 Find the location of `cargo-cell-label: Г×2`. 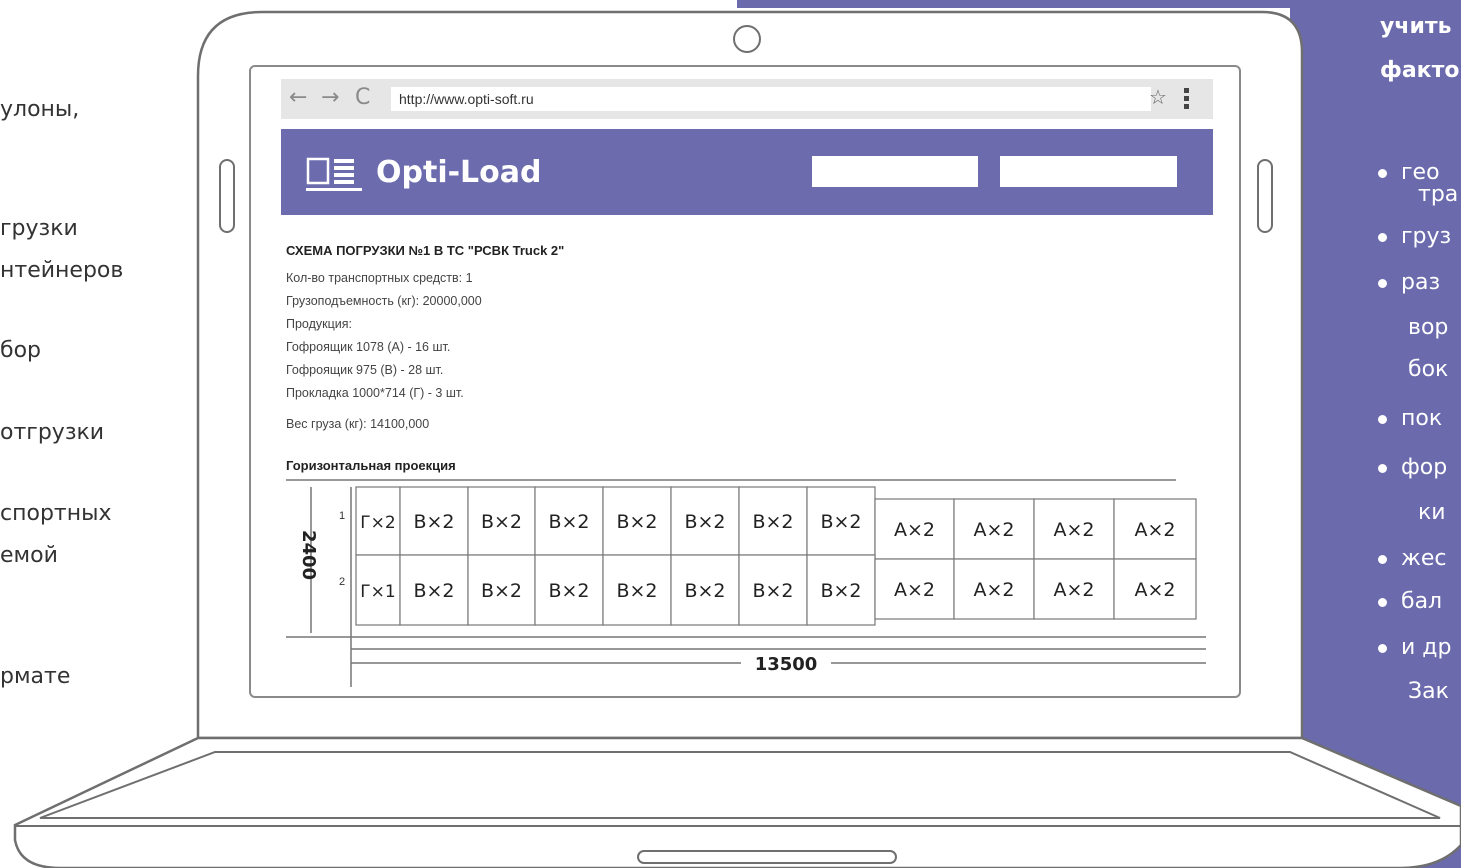

cargo-cell-label: Г×2 is located at coordinates (377, 523).